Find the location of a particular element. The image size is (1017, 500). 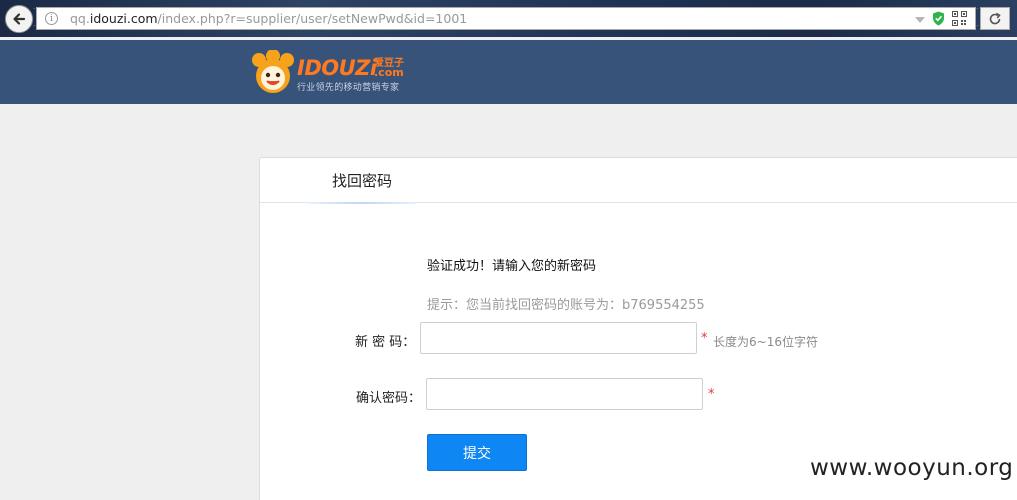

account-hint: 提示：您当前找回密码的账号为：b769554255 is located at coordinates (566, 305).